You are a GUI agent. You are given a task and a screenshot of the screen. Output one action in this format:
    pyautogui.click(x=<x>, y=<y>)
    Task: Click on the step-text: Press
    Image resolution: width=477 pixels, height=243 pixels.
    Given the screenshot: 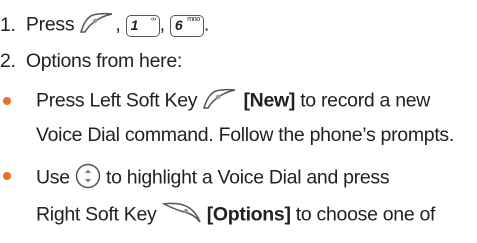 What is the action you would take?
    pyautogui.click(x=50, y=24)
    